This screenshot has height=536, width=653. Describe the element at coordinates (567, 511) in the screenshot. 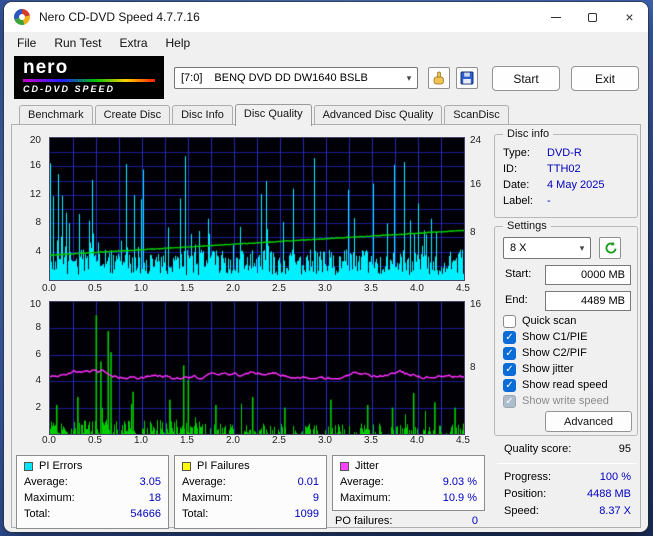

I see `speed-row: Speed: 8.37 X` at that location.